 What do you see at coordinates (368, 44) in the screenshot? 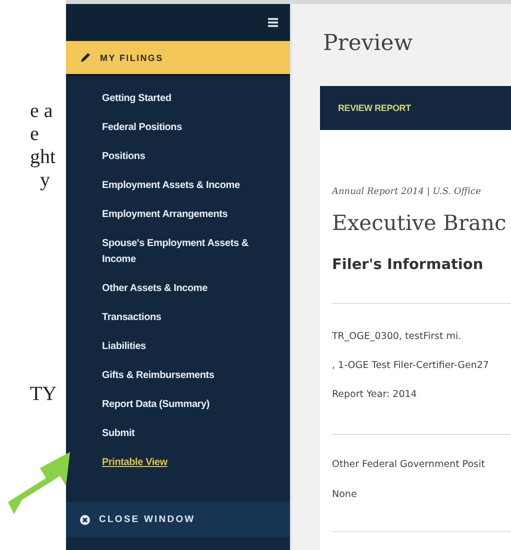
I see `page-title: Preview` at bounding box center [368, 44].